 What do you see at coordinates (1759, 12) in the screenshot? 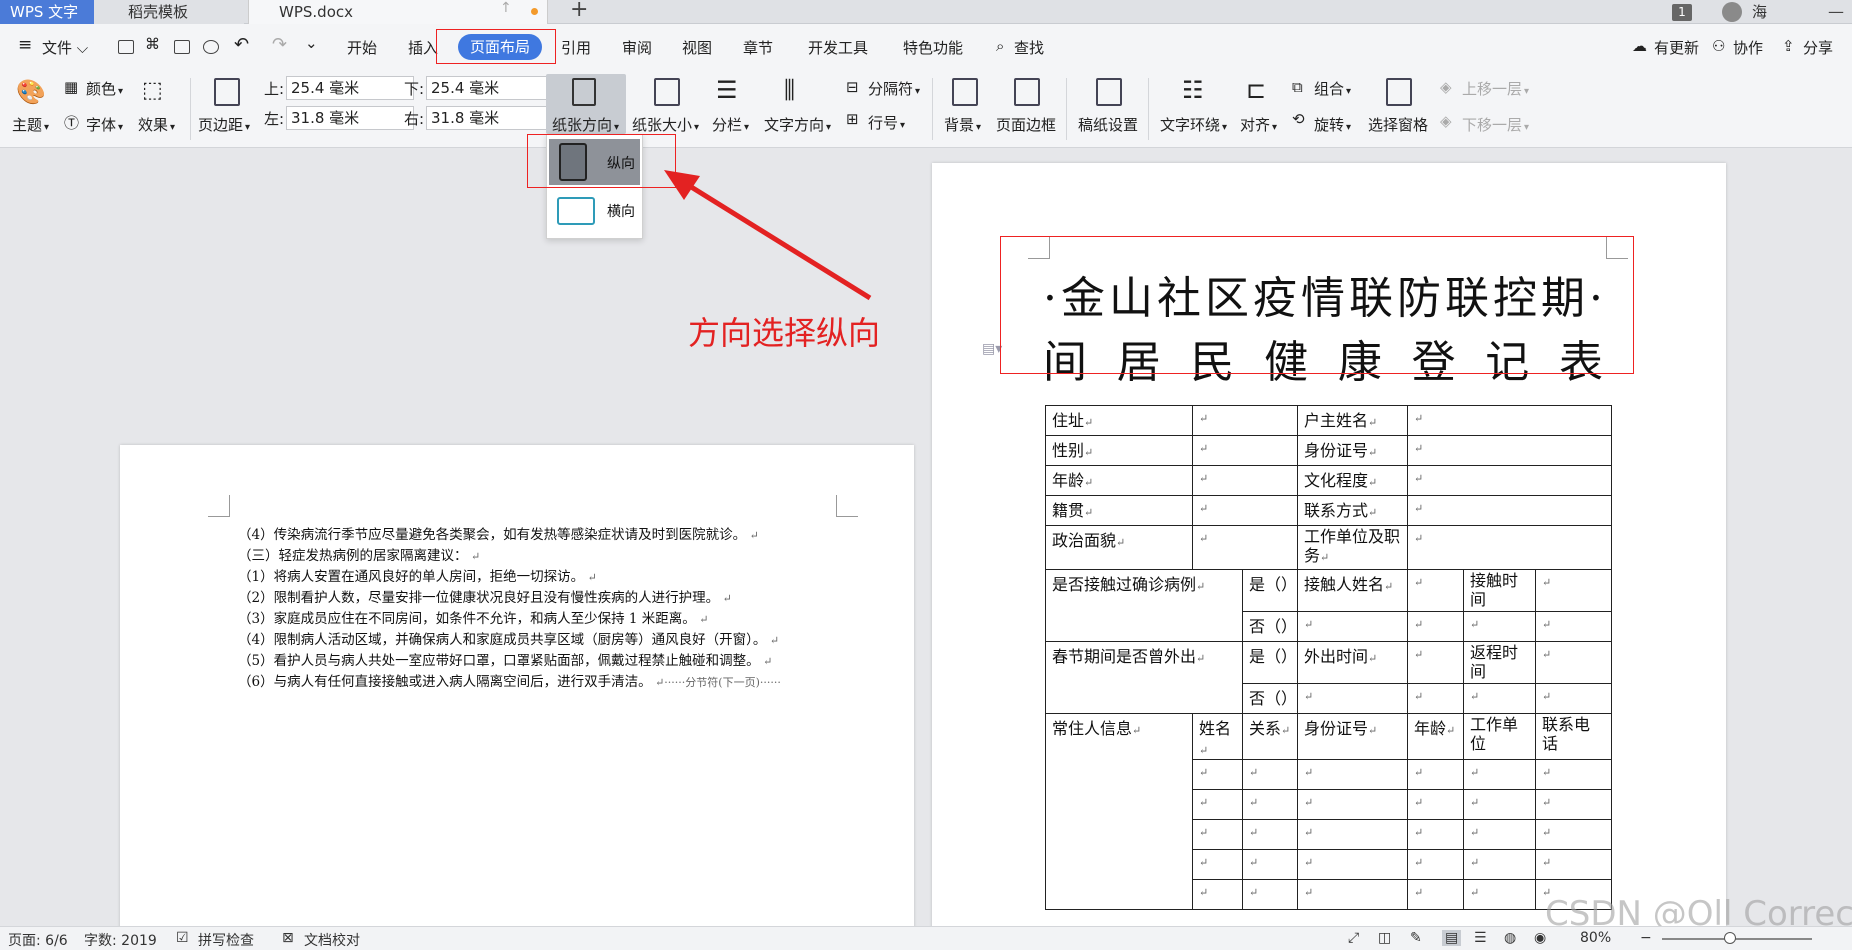
I see `user-name: 海` at bounding box center [1759, 12].